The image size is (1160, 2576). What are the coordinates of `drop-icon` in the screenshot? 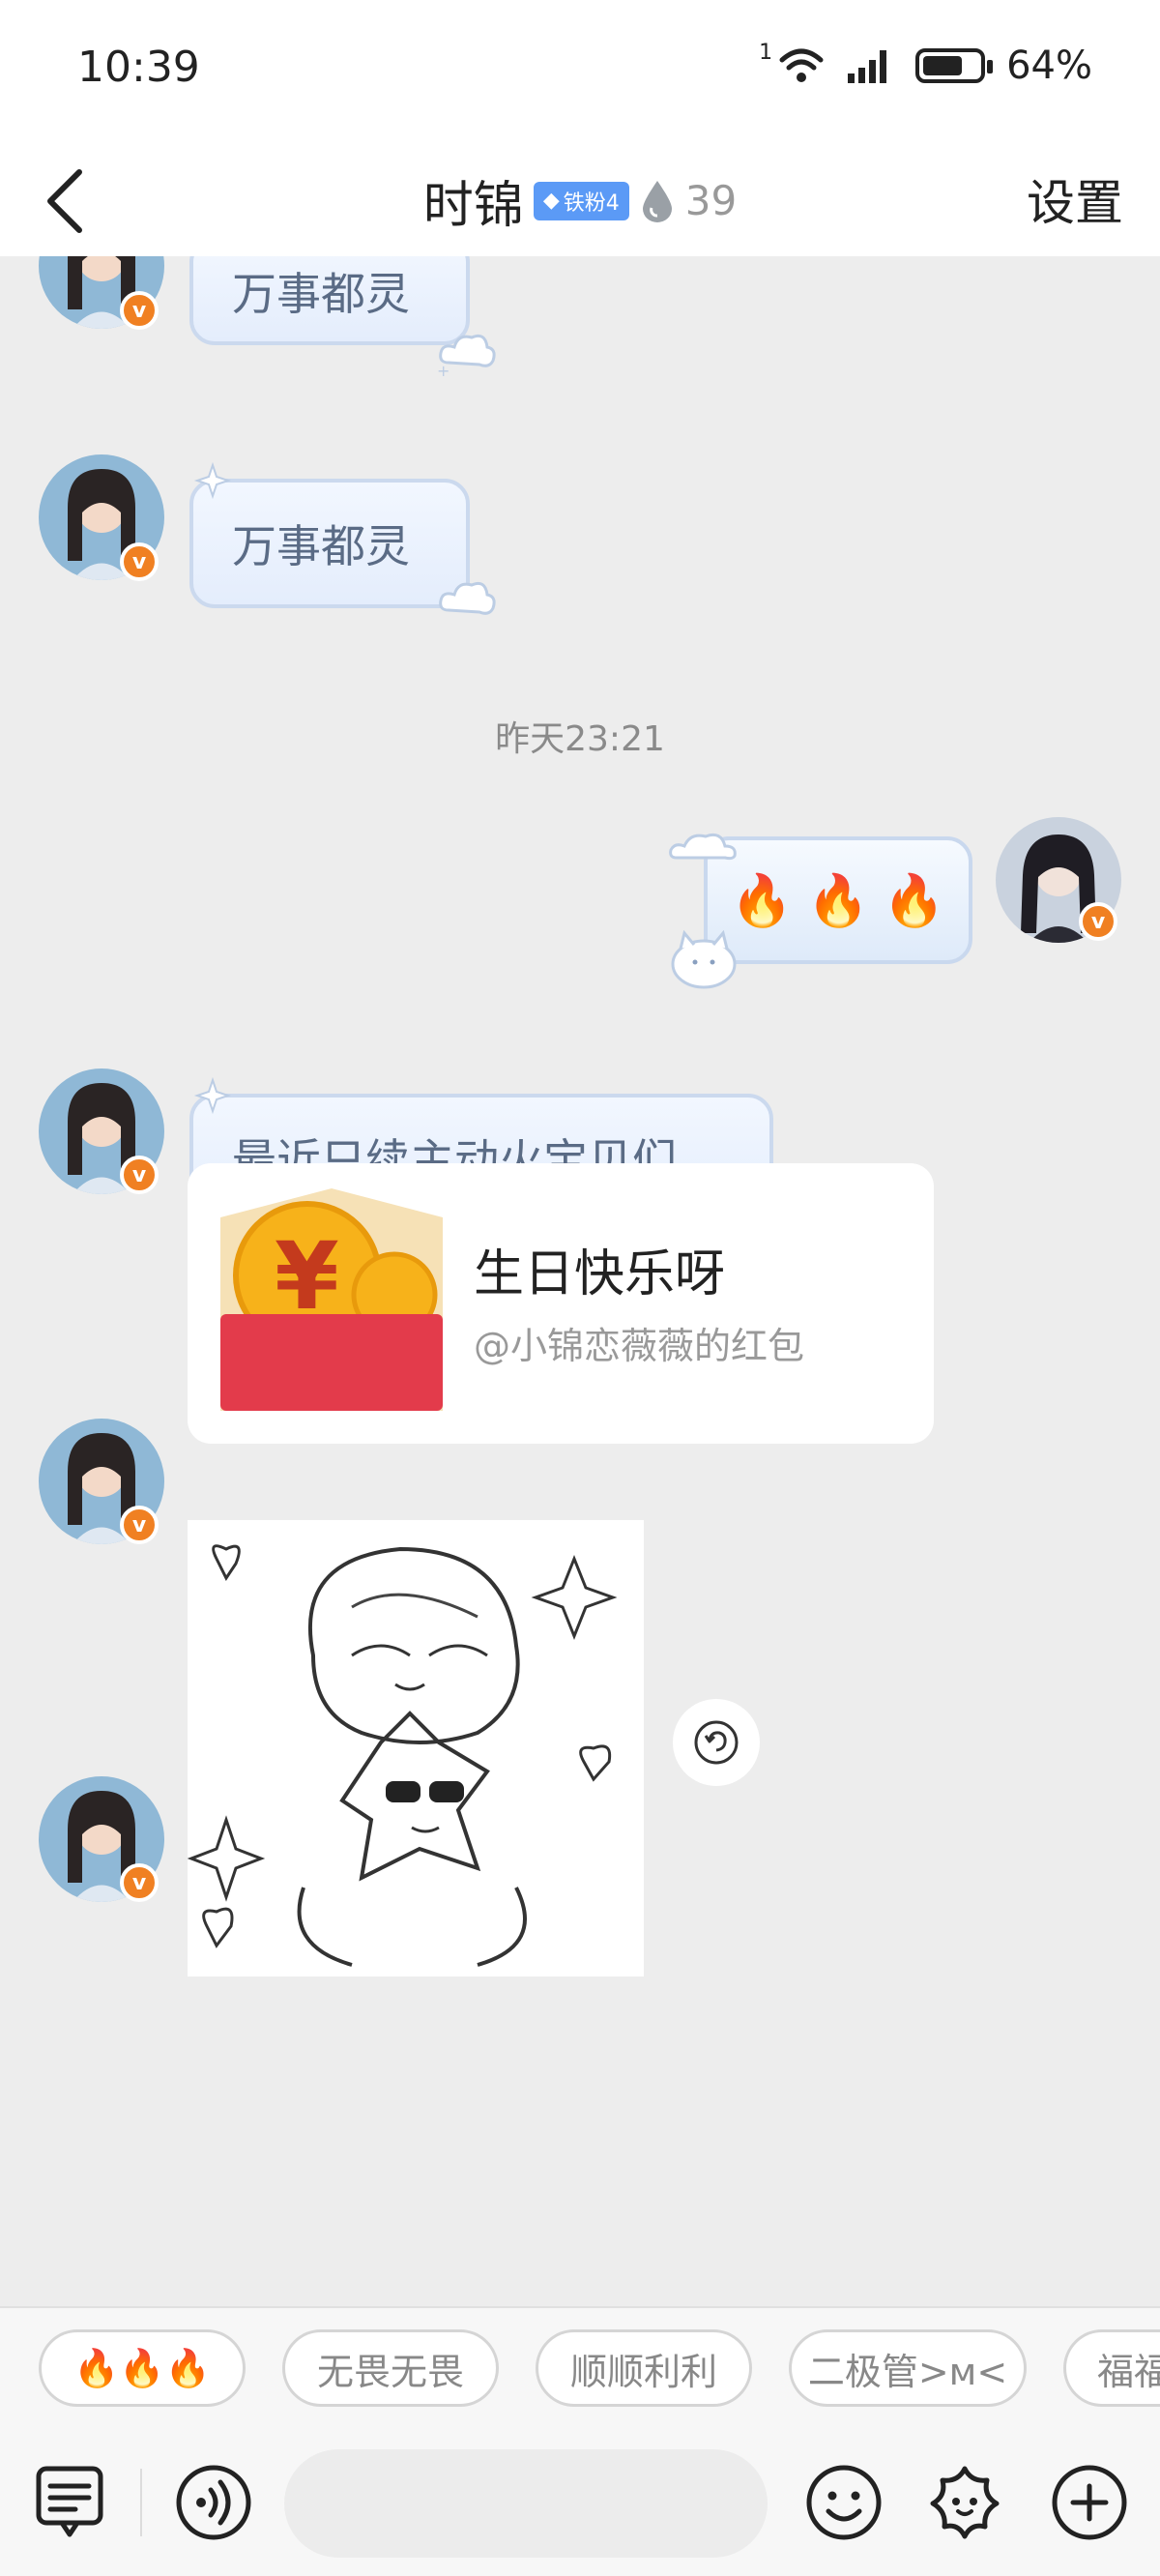 It's located at (657, 201).